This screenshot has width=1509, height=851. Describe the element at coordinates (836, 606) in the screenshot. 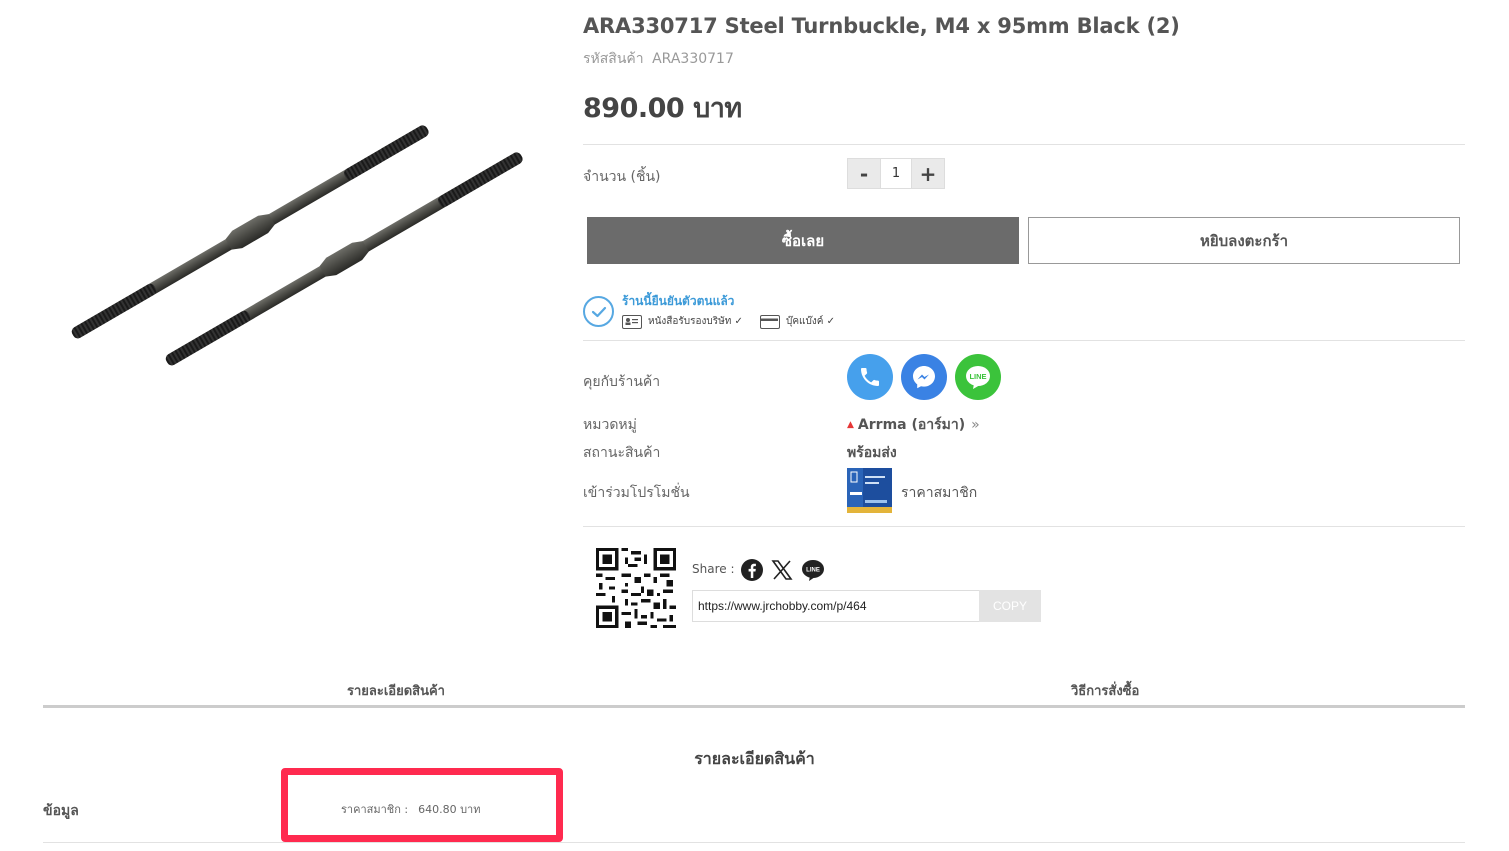

I see `share-url-input` at that location.